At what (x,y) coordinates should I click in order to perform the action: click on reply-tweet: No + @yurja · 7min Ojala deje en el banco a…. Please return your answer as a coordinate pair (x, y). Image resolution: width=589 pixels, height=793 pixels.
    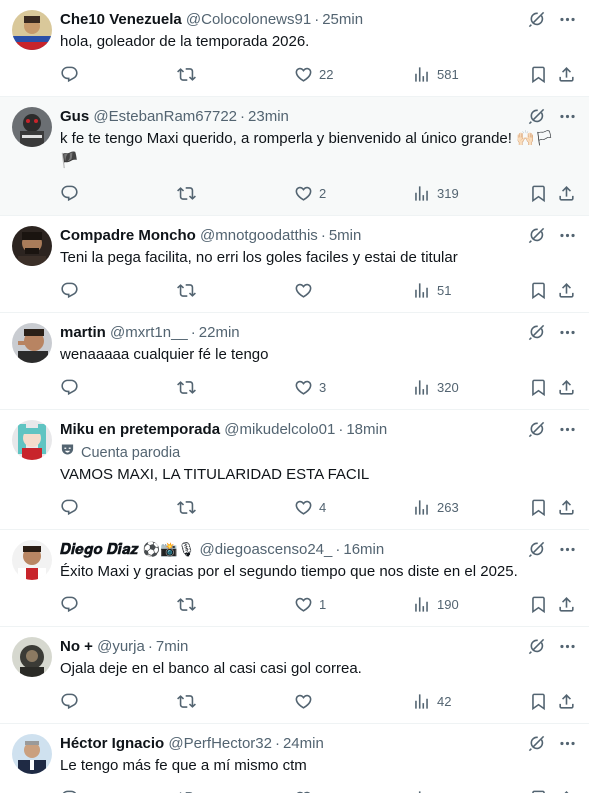
    Looking at the image, I should click on (294, 675).